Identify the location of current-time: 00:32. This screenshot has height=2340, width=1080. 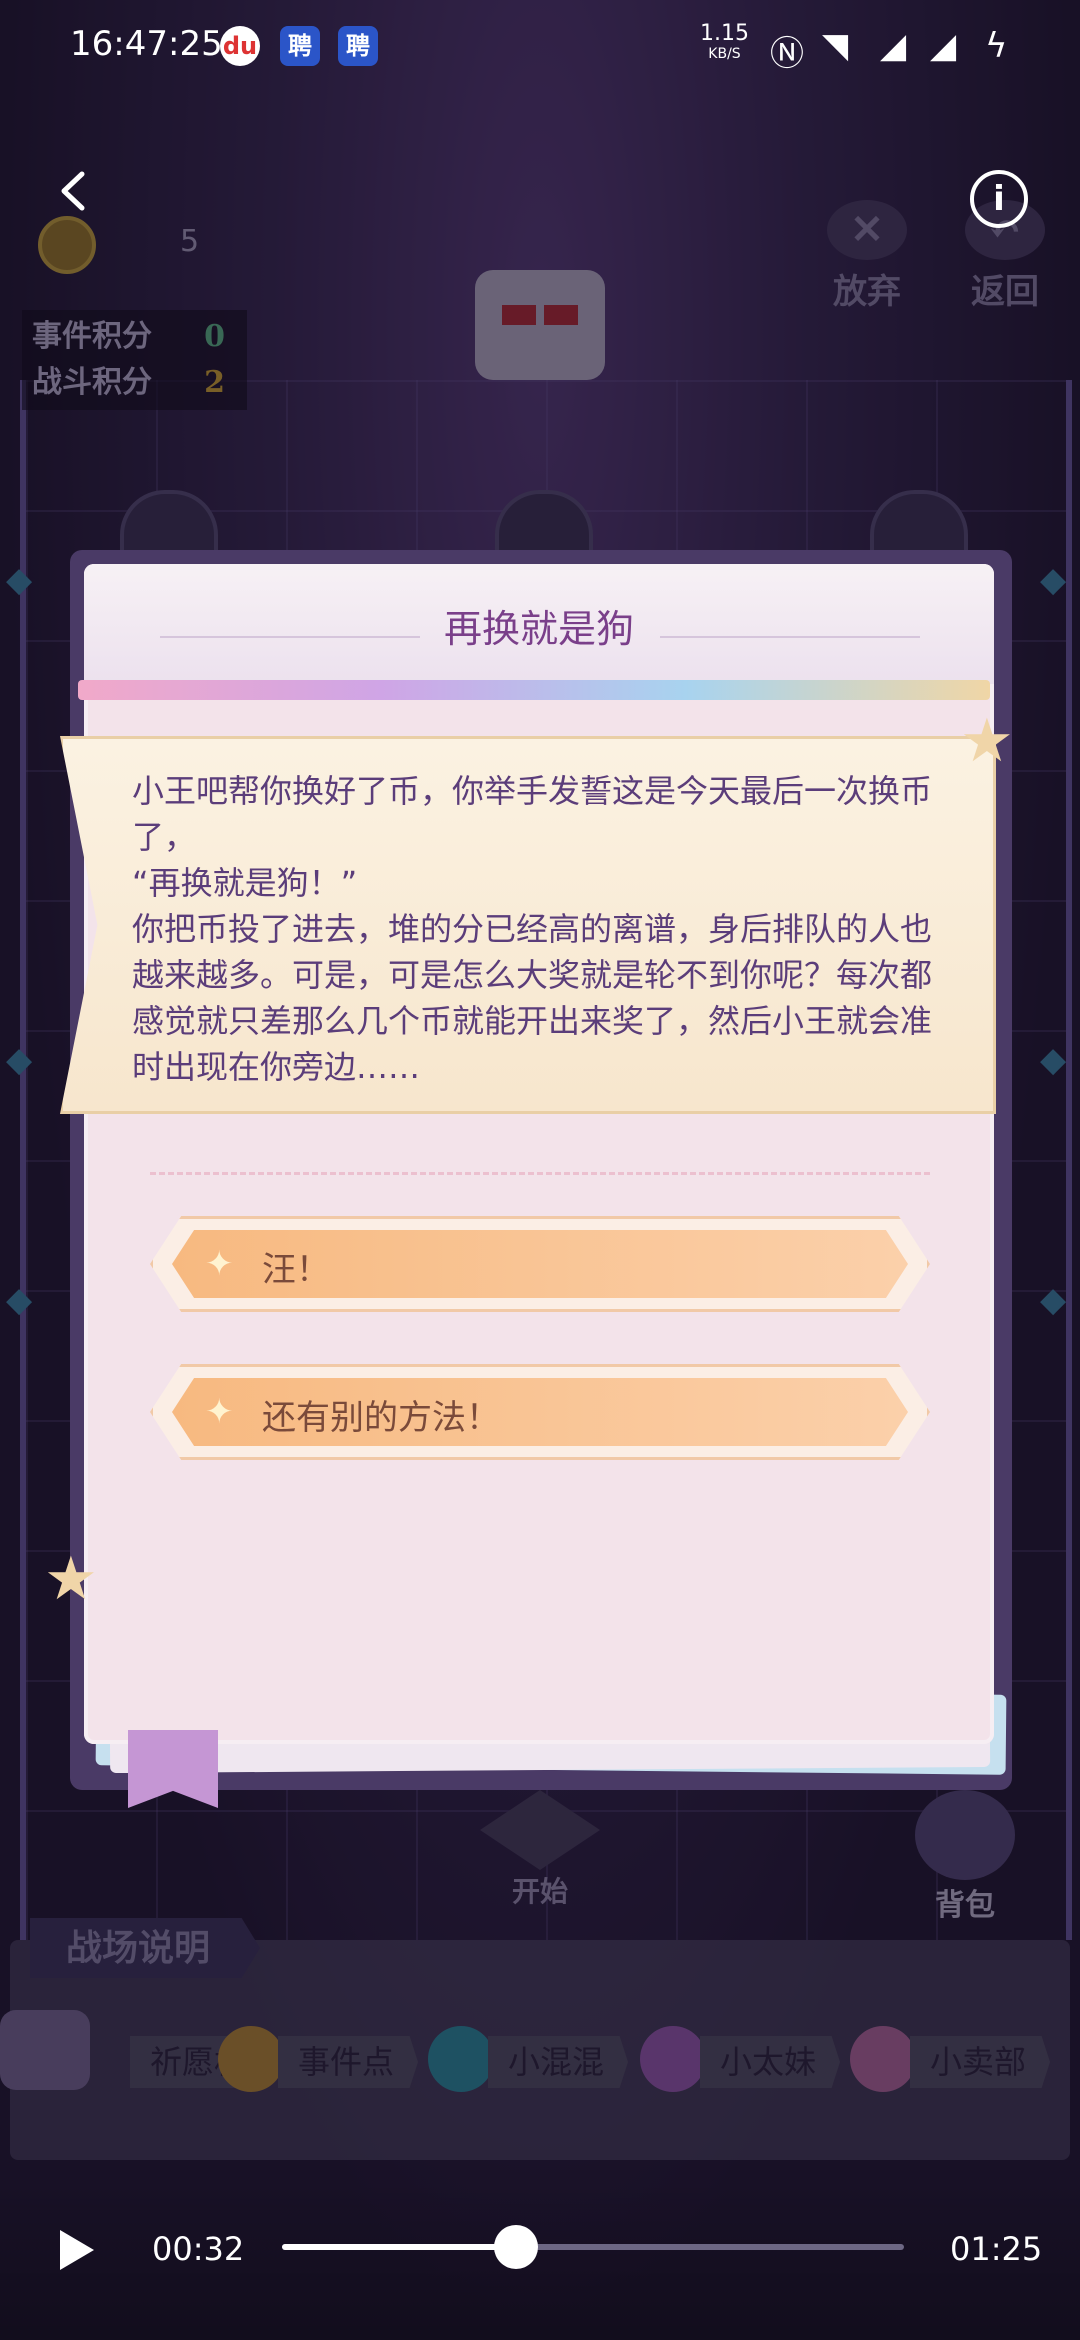
(198, 2249).